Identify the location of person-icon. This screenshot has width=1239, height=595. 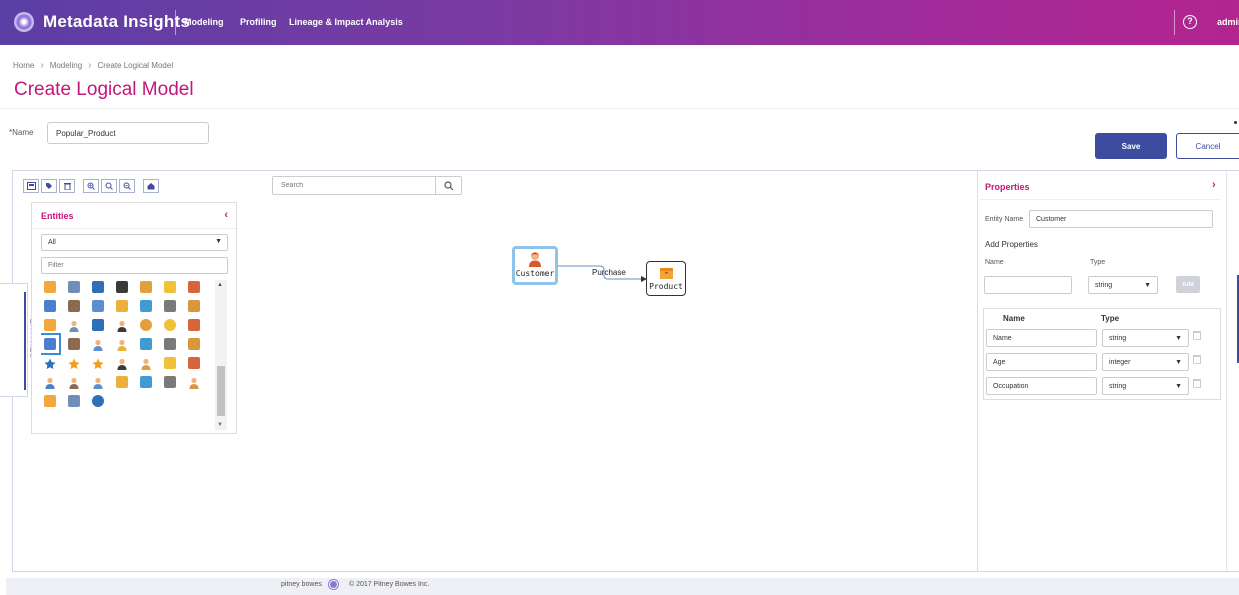
(535, 259).